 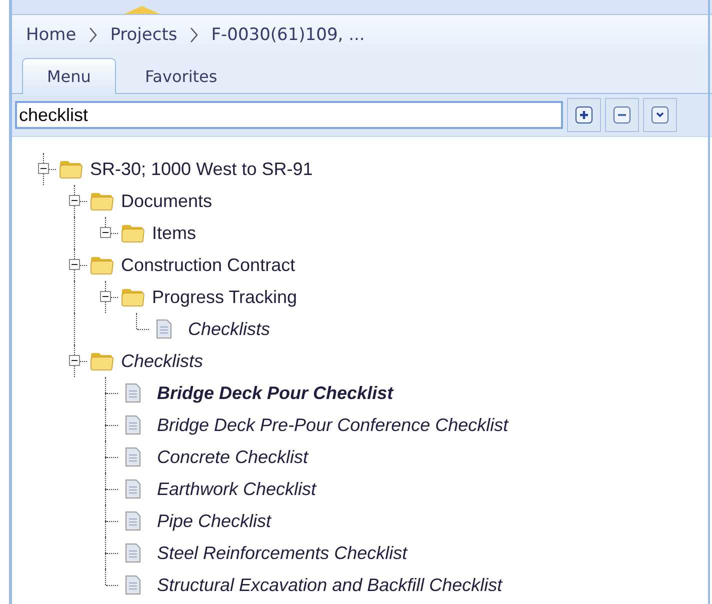 What do you see at coordinates (275, 393) in the screenshot?
I see `tree-item: Bridge Deck Pour Checklist` at bounding box center [275, 393].